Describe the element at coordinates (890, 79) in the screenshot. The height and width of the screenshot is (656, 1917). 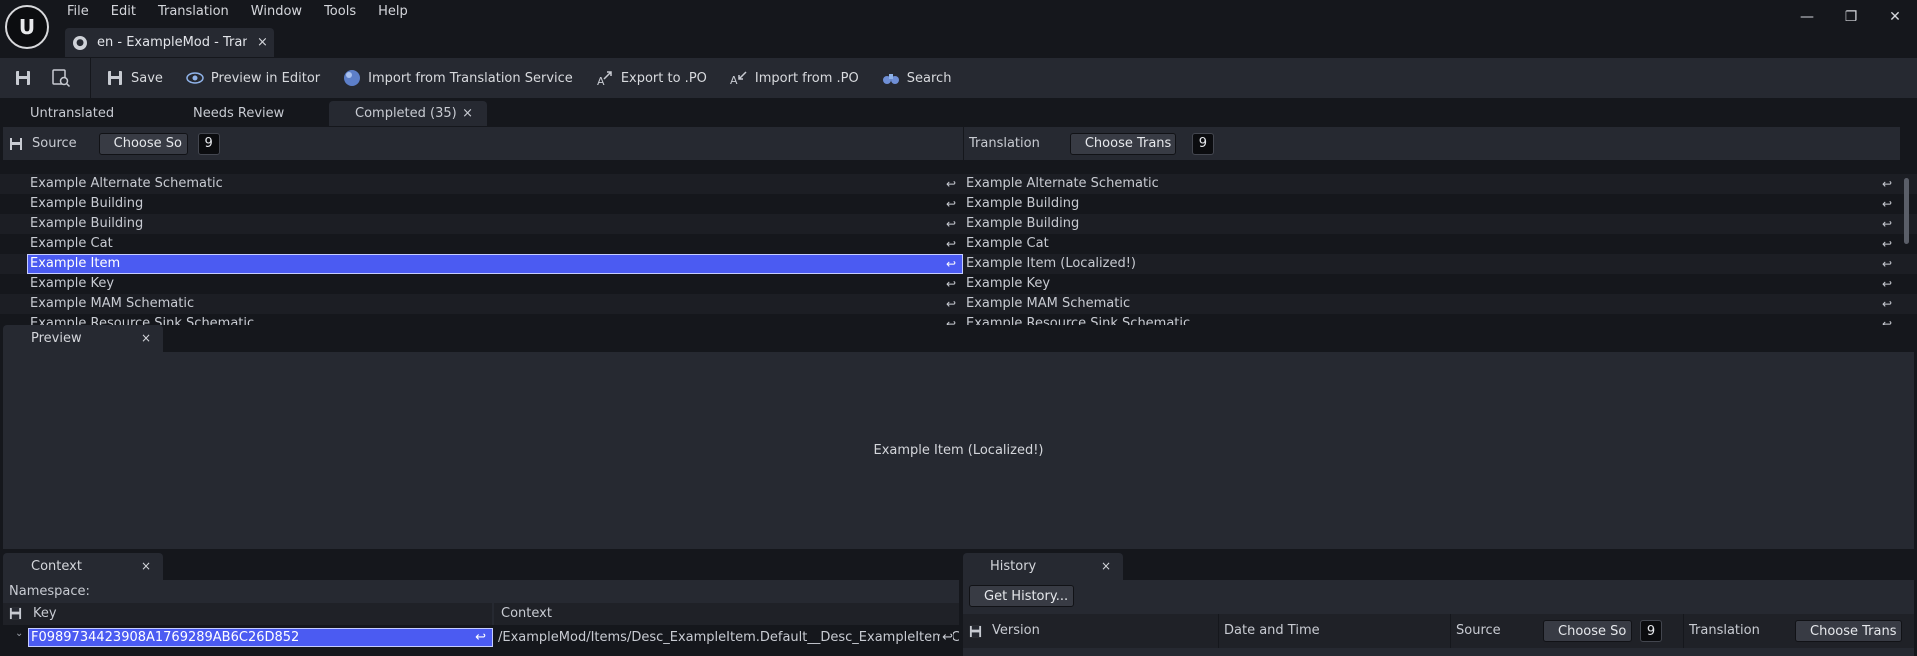
I see `binoculars-icon` at that location.